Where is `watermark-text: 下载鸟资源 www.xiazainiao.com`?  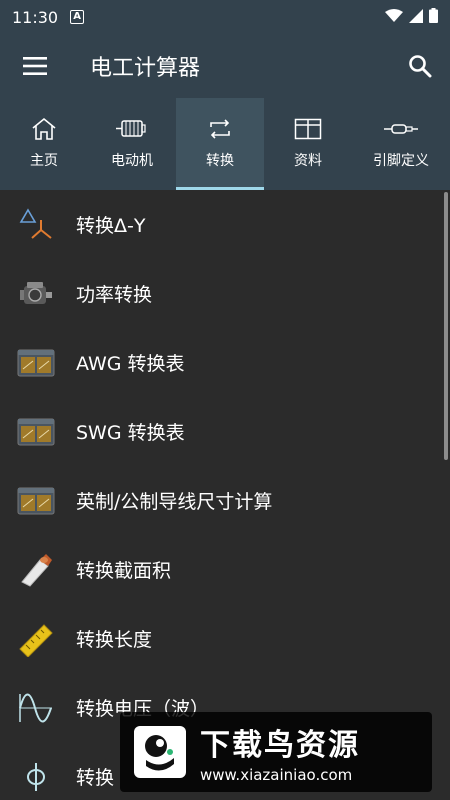 watermark-text: 下载鸟资源 www.xiazainiao.com is located at coordinates (280, 752).